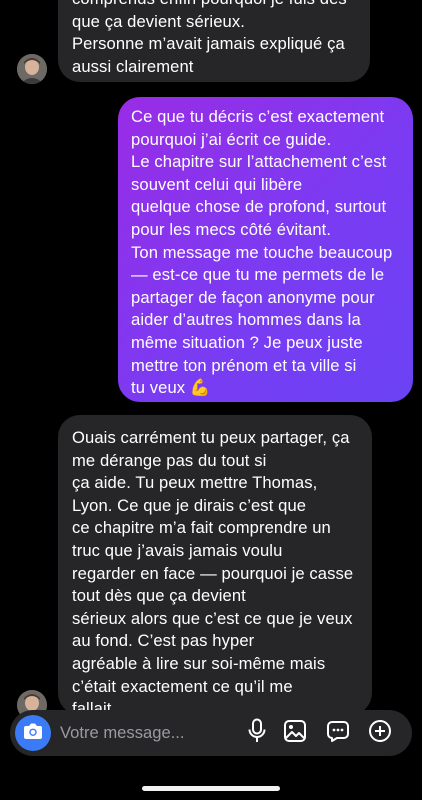 The width and height of the screenshot is (422, 800). Describe the element at coordinates (195, 483) in the screenshot. I see `message-line: ça aide. Tu peux mettre Thomas,` at that location.